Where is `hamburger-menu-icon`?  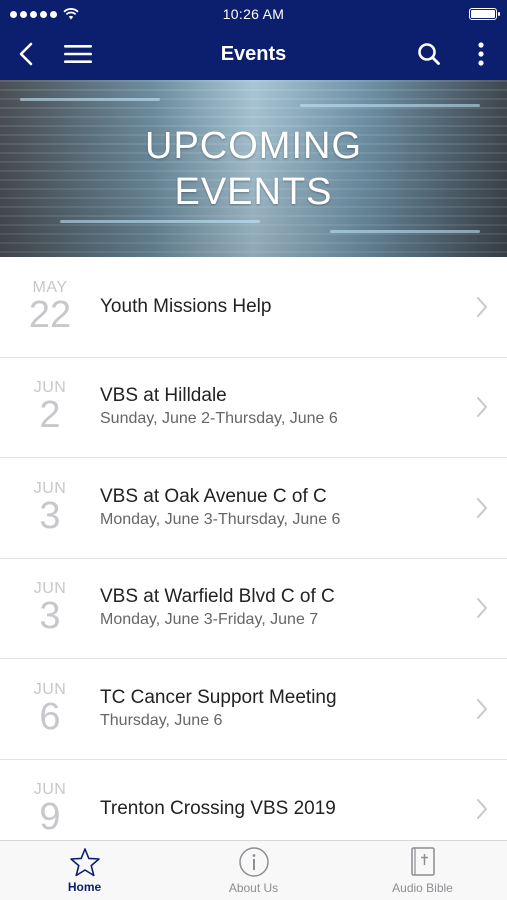 hamburger-menu-icon is located at coordinates (78, 54).